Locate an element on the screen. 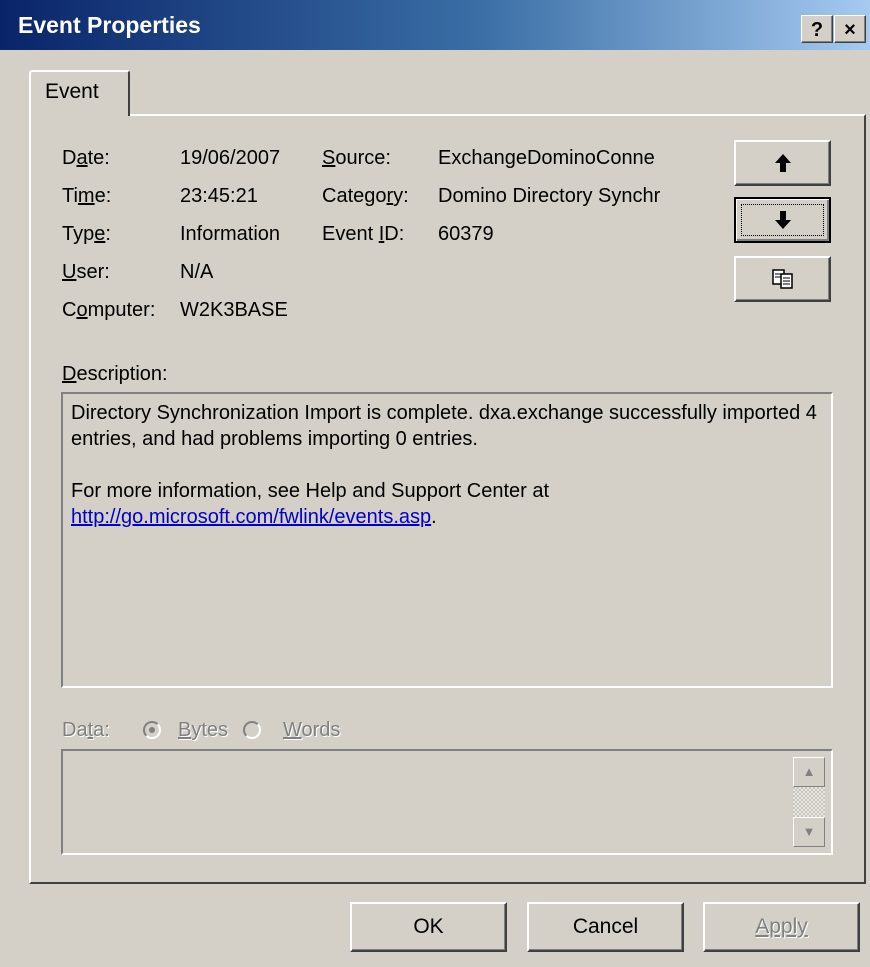 Image resolution: width=870 pixels, height=967 pixels. close-button: × is located at coordinates (850, 29).